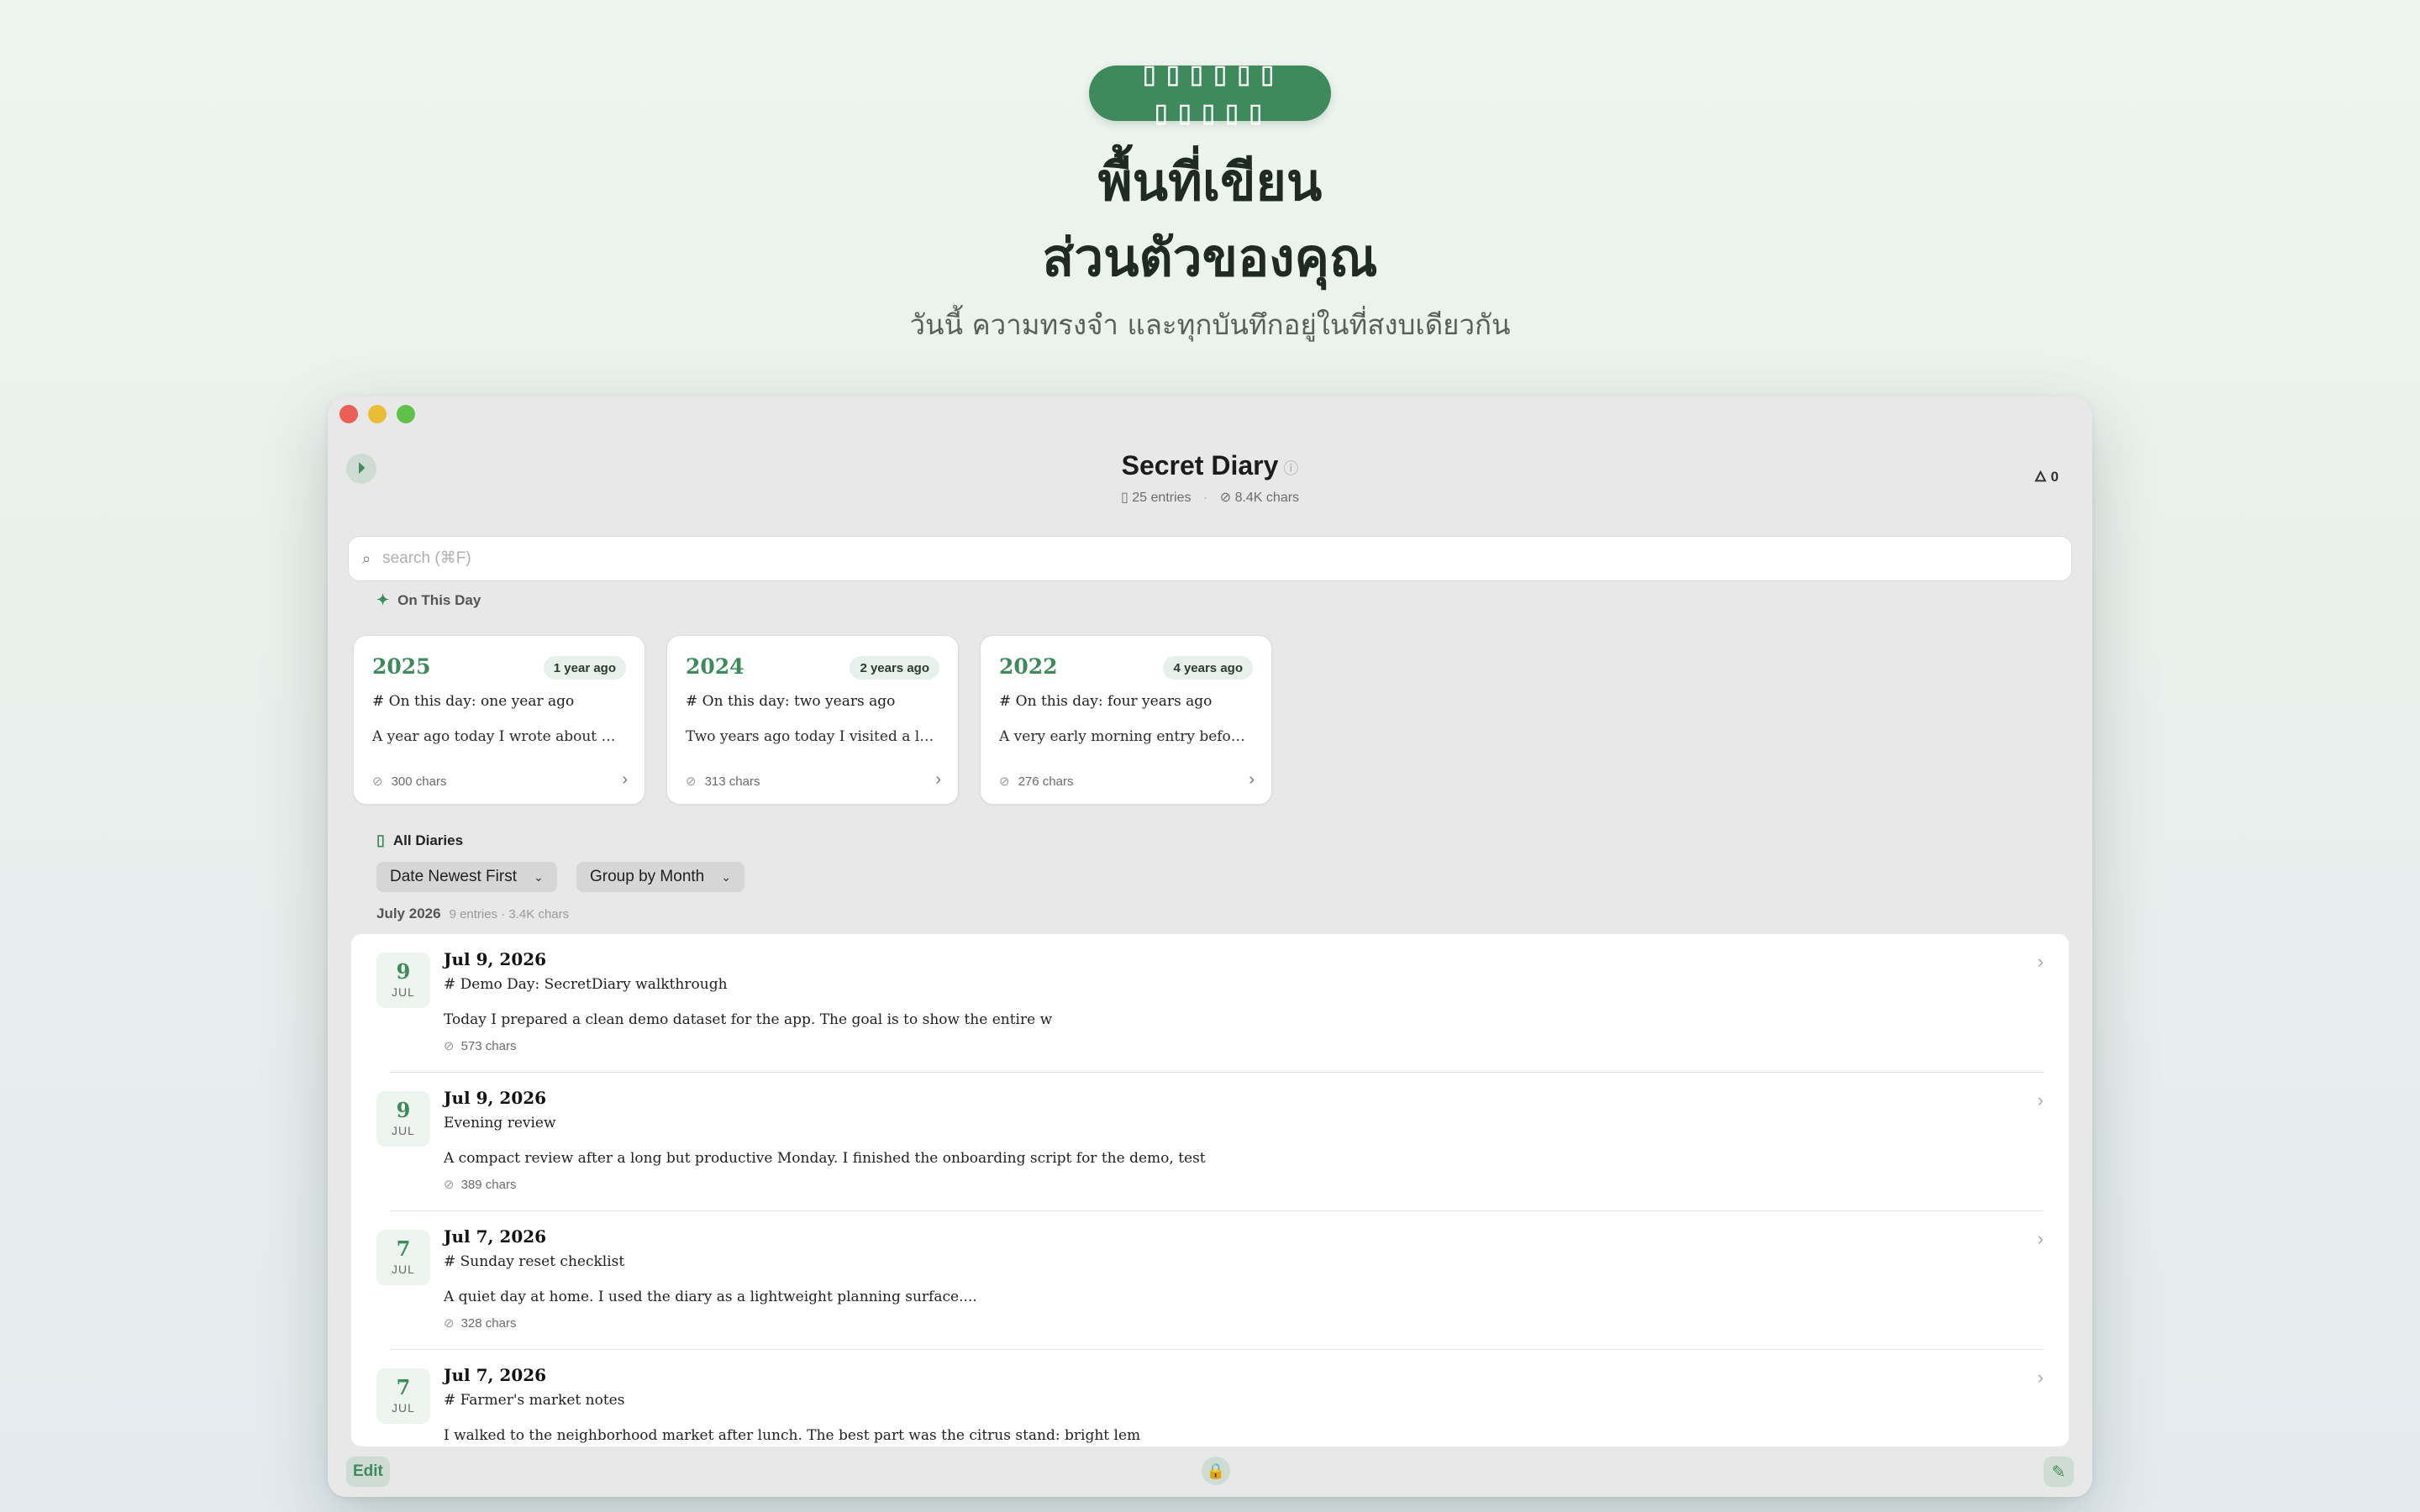 Image resolution: width=2420 pixels, height=1512 pixels. I want to click on search-icon: ⌕, so click(367, 558).